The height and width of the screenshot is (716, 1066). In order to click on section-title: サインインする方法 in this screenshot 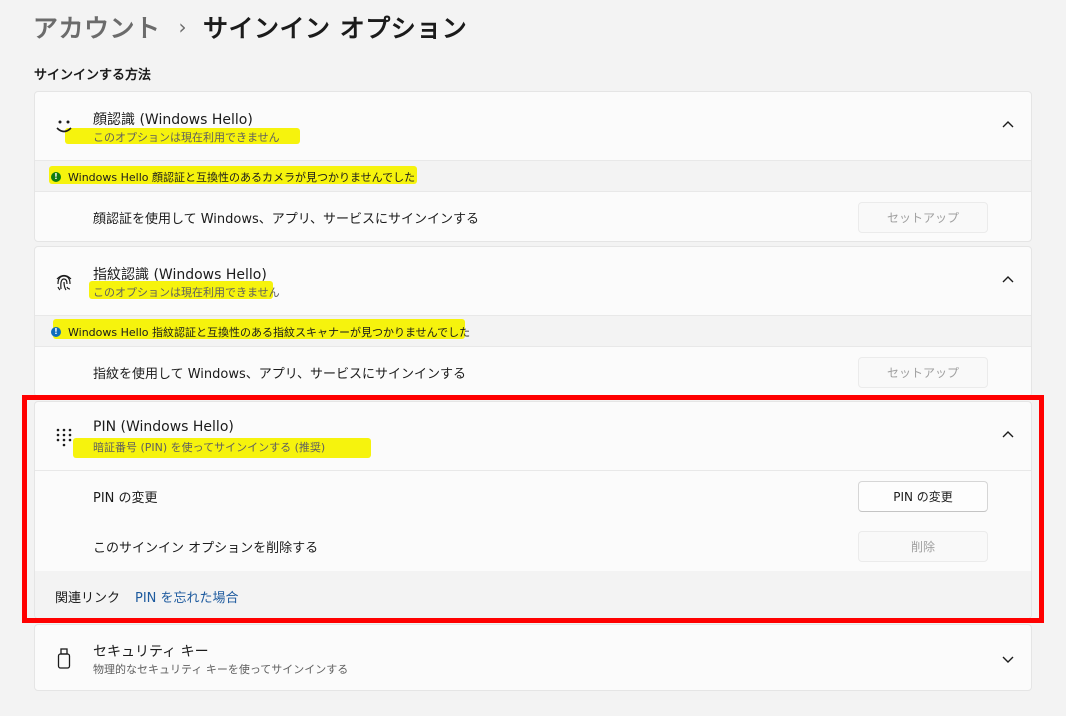, I will do `click(93, 75)`.